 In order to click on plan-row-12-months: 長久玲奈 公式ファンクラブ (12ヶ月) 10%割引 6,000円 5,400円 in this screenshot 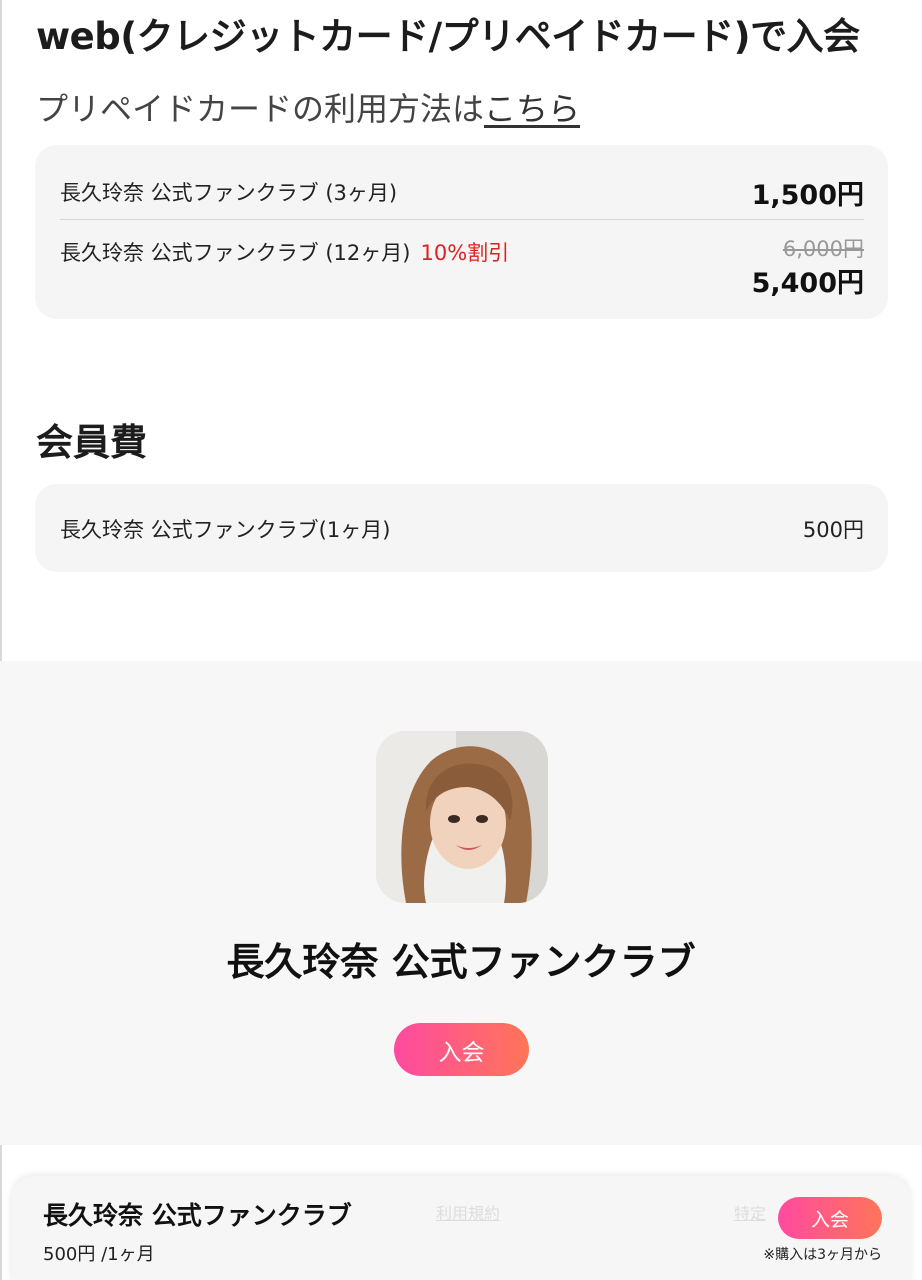, I will do `click(462, 268)`.